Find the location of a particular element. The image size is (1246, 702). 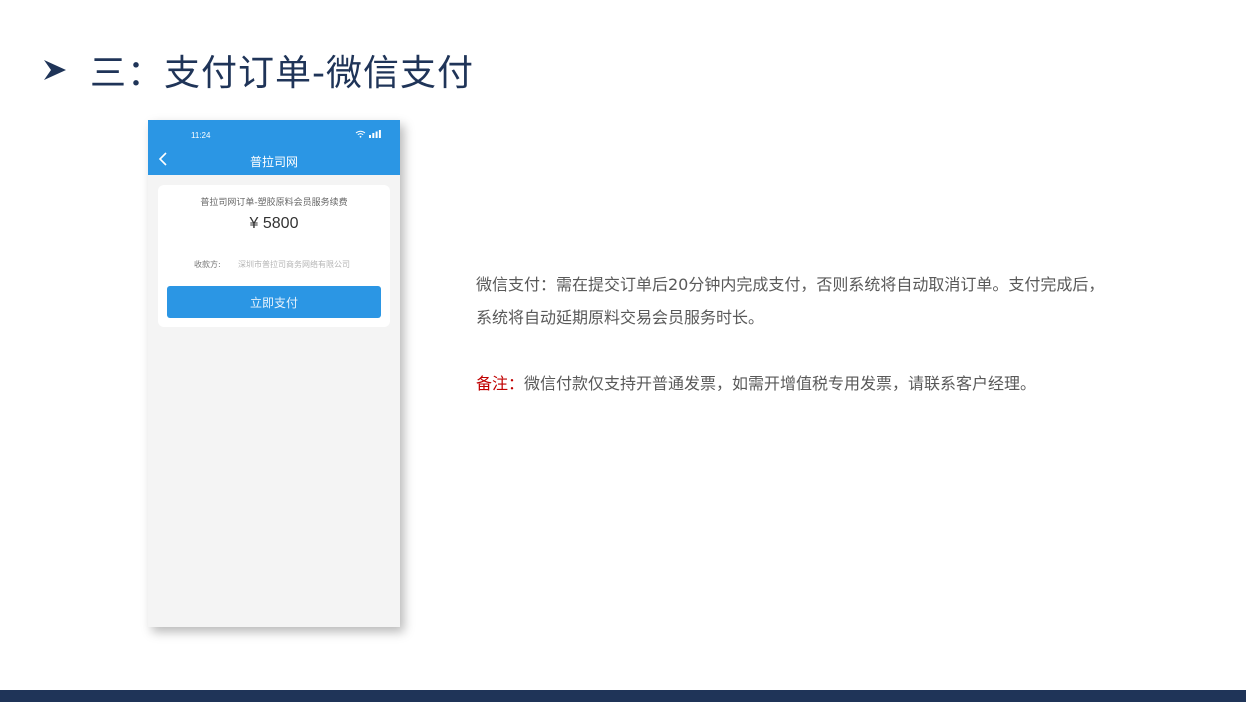

payee-label: 收款方: is located at coordinates (207, 264).